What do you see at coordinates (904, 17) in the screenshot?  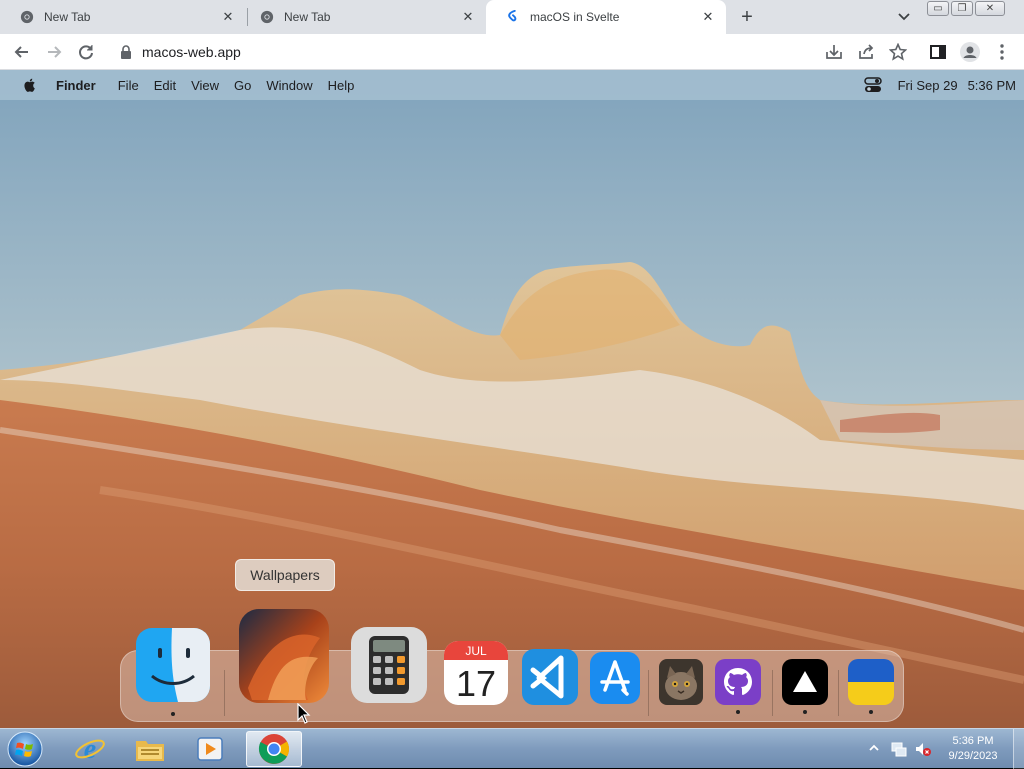 I see `chevron-down-icon` at bounding box center [904, 17].